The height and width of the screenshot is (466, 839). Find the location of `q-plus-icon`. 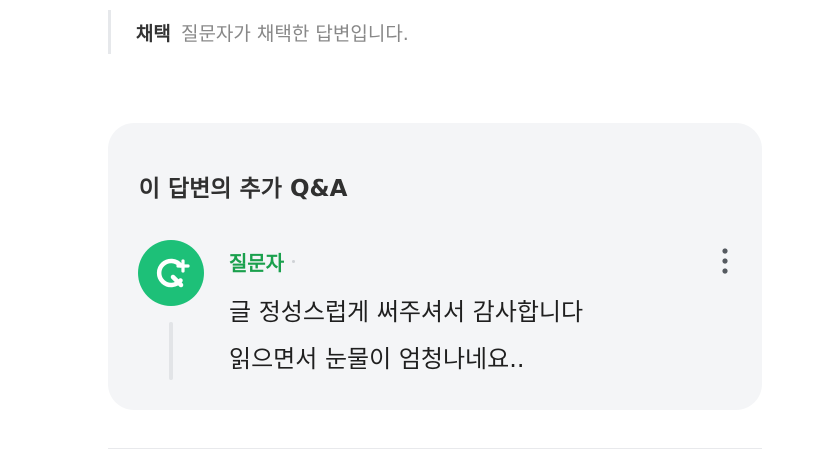

q-plus-icon is located at coordinates (171, 273).